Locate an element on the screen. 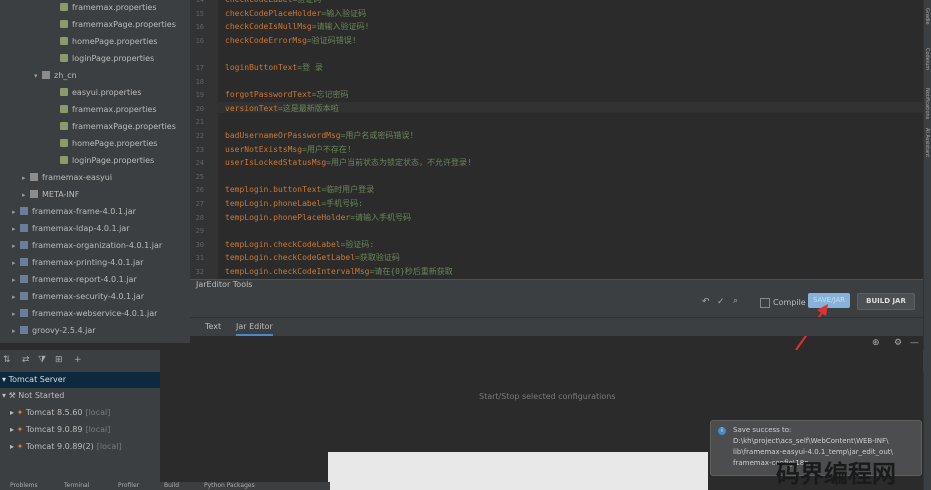  notification-title: Save success to: is located at coordinates (762, 430).